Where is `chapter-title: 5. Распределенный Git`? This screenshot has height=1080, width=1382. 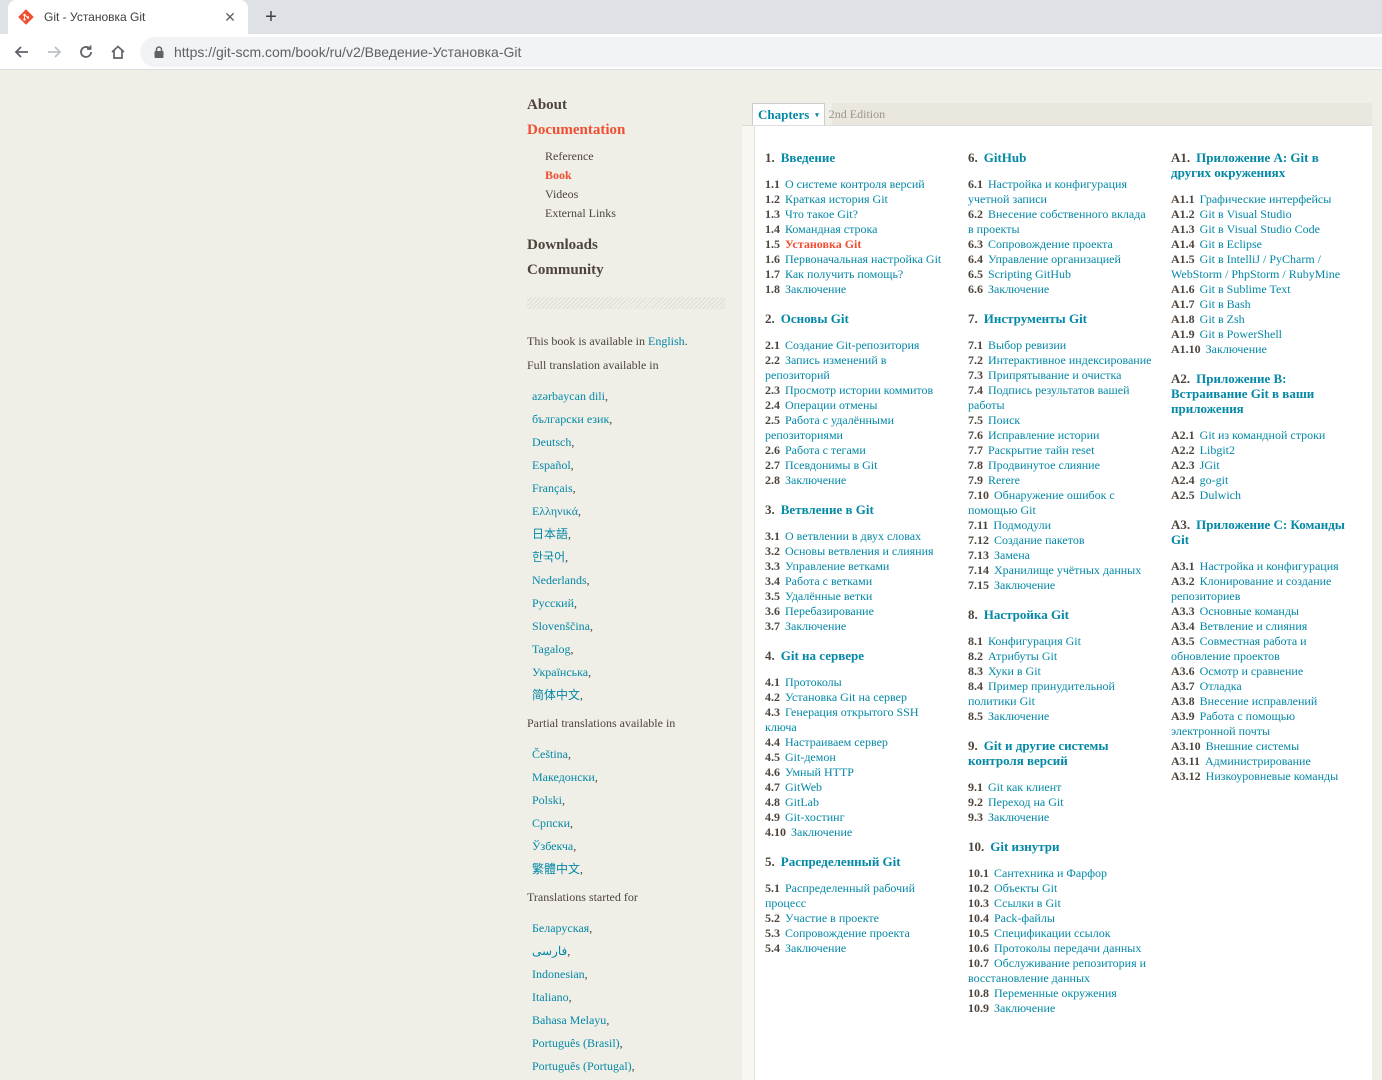
chapter-title: 5. Распределенный Git is located at coordinates (858, 861).